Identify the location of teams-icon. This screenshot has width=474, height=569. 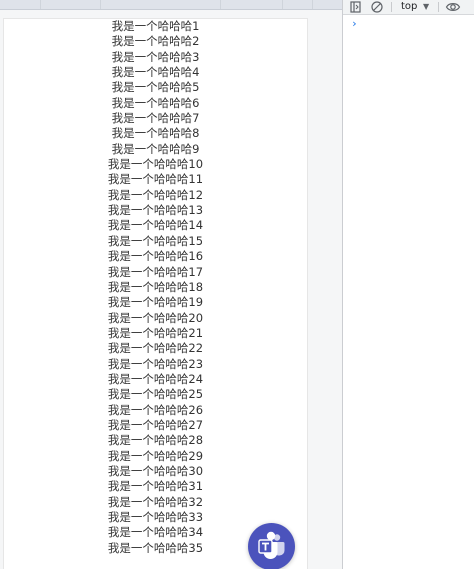
(271, 545).